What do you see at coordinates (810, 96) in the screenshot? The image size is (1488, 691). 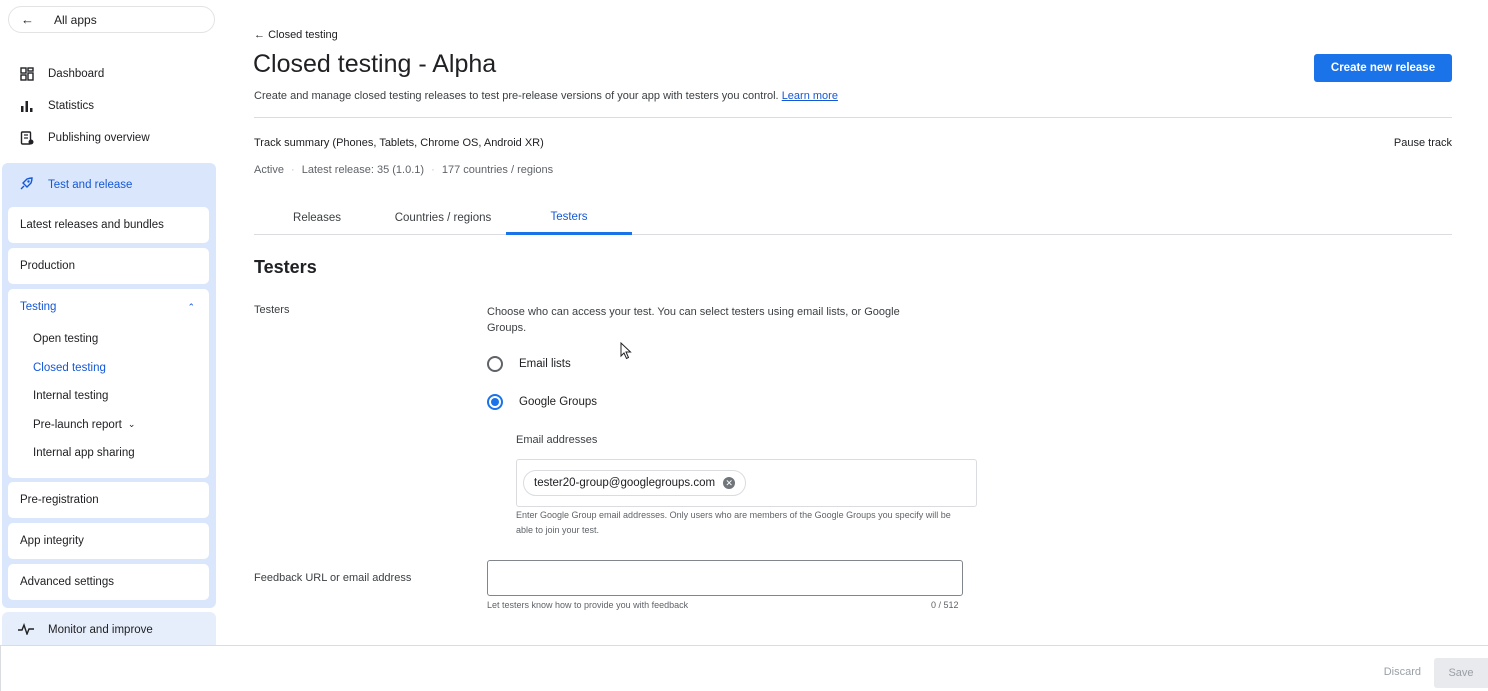 I see `learn-more-link: Learn more` at bounding box center [810, 96].